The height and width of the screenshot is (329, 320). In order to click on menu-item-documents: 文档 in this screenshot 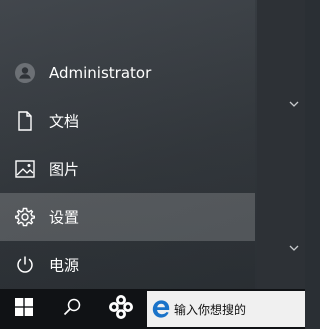, I will do `click(127, 121)`.